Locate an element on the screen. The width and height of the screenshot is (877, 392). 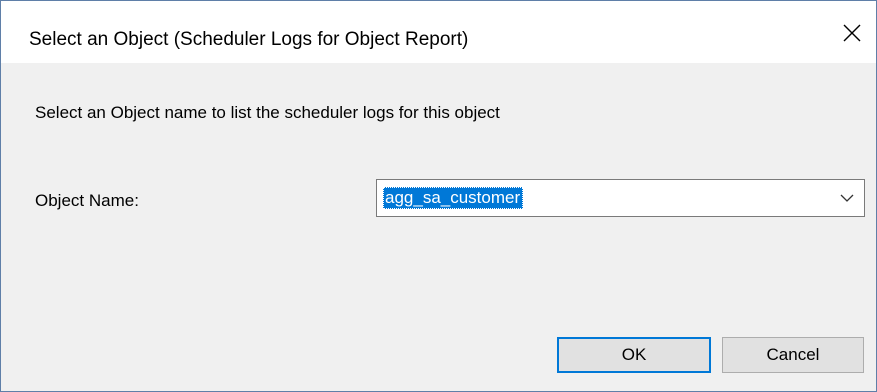
object-name-label: Object Name: is located at coordinates (87, 200).